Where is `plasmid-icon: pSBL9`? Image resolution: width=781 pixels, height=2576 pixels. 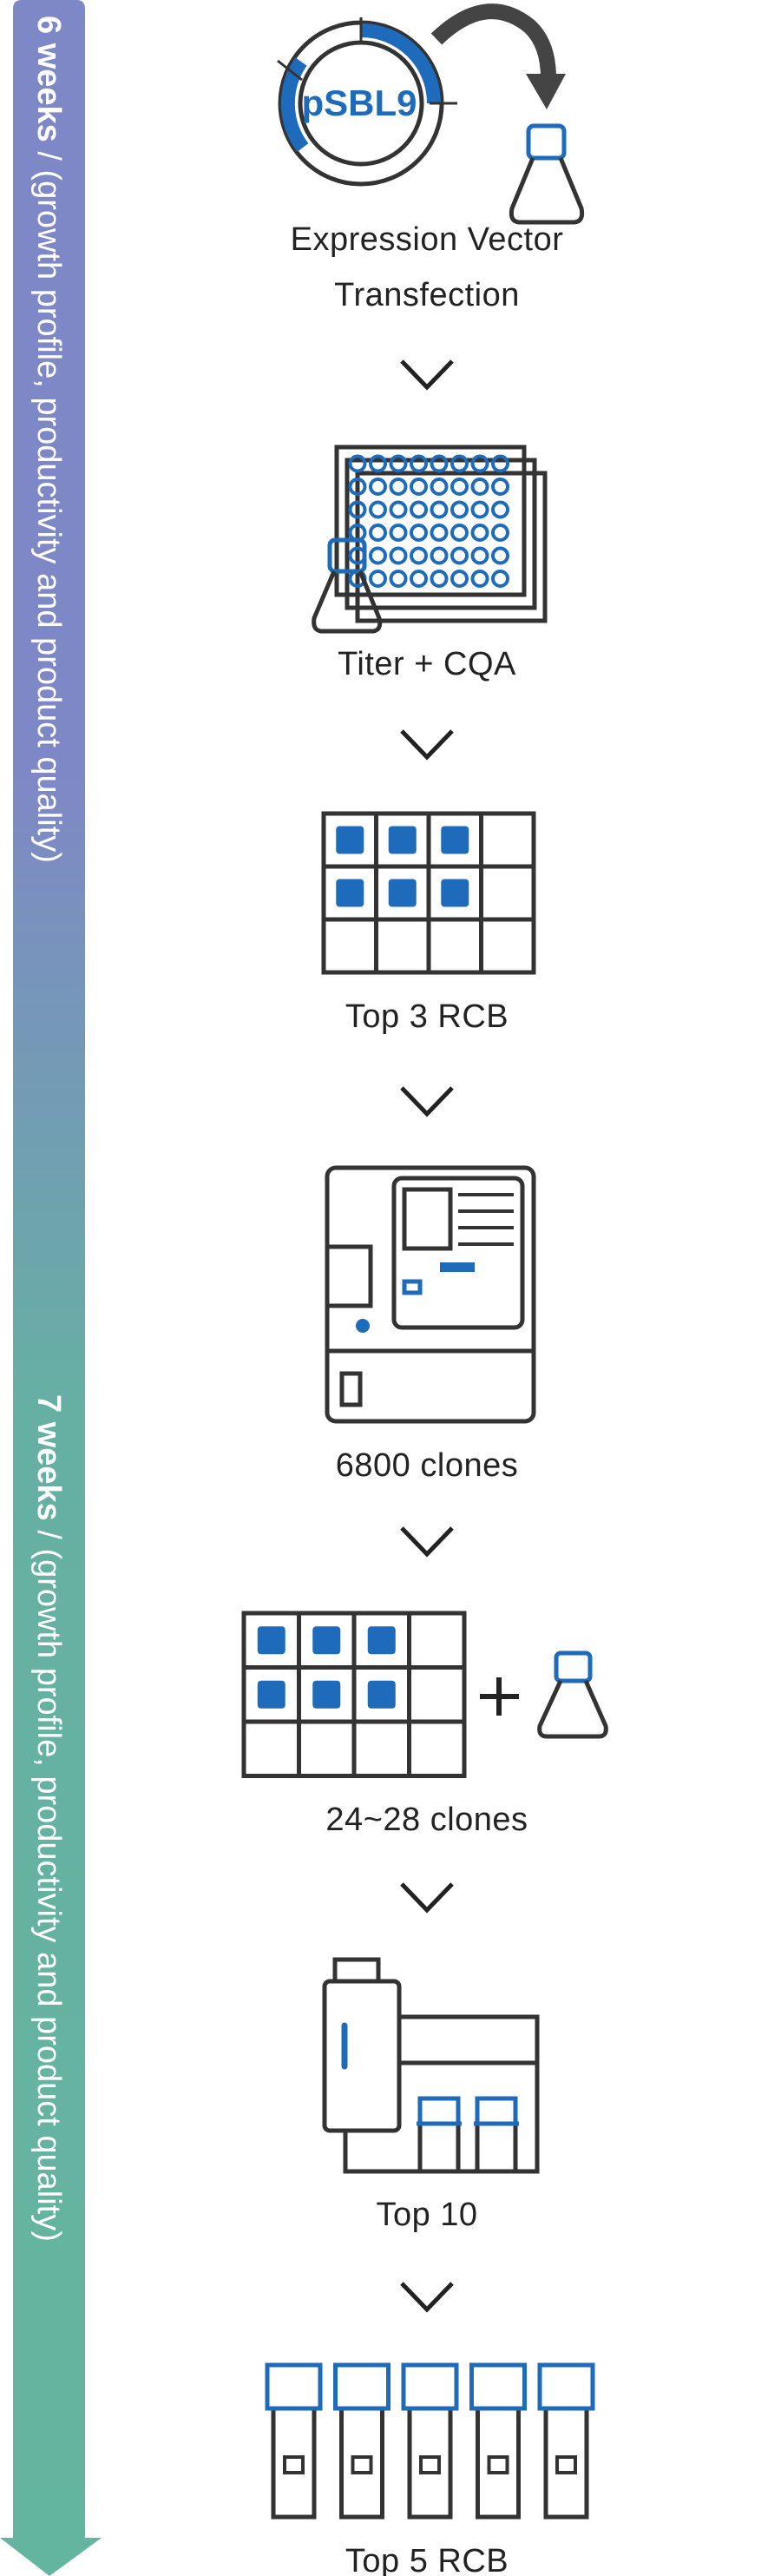 plasmid-icon: pSBL9 is located at coordinates (367, 102).